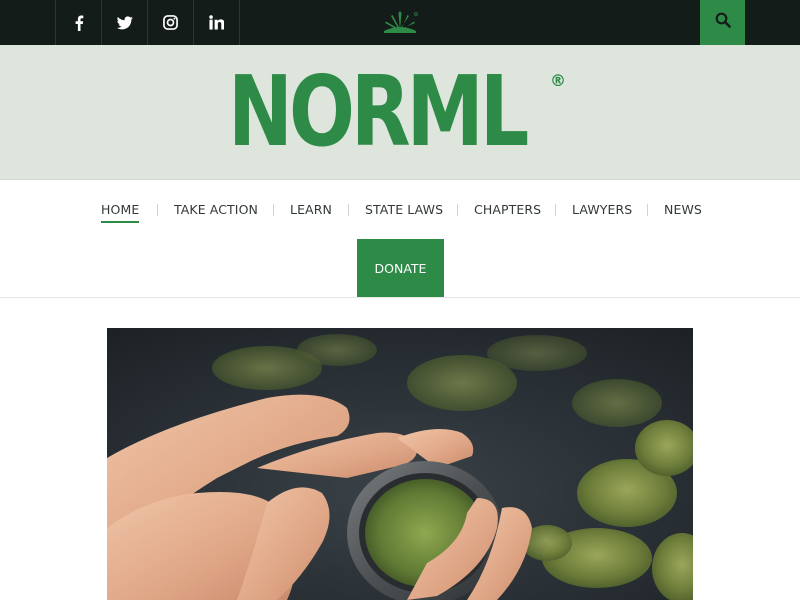  What do you see at coordinates (602, 210) in the screenshot?
I see `nav-item-lawyers: LAWYERS` at bounding box center [602, 210].